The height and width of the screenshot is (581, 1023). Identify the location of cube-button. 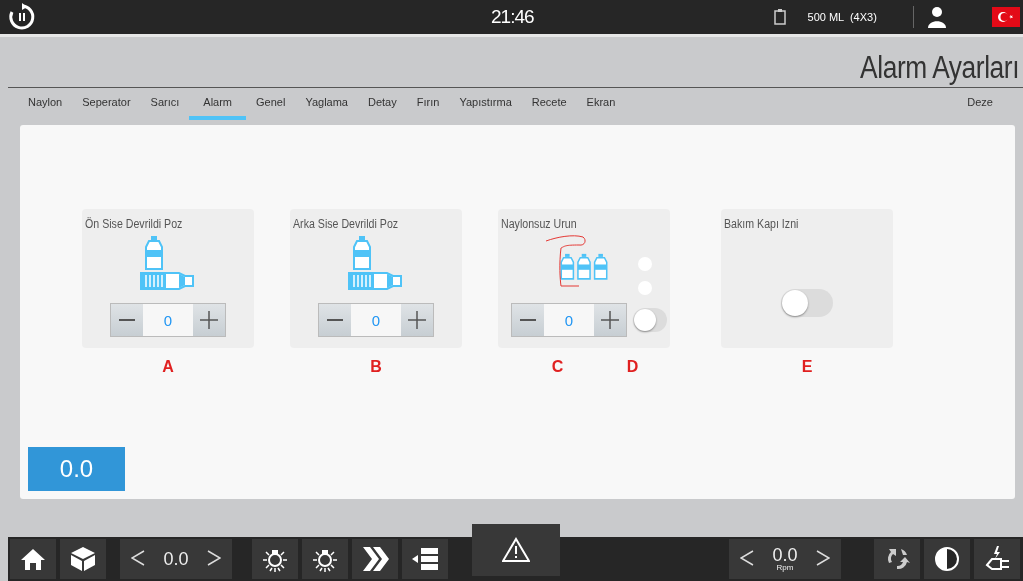
(83, 559).